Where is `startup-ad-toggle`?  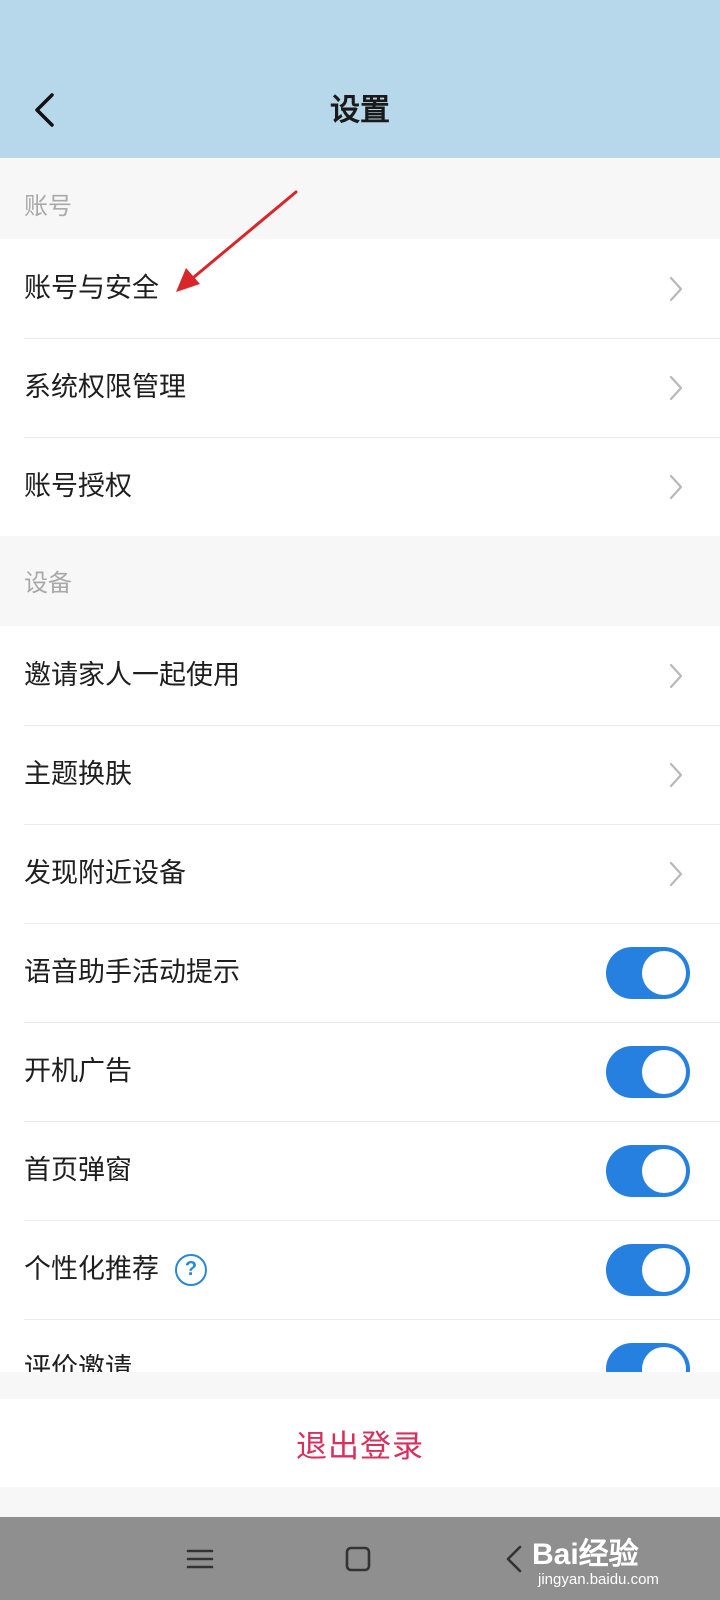 startup-ad-toggle is located at coordinates (648, 1071).